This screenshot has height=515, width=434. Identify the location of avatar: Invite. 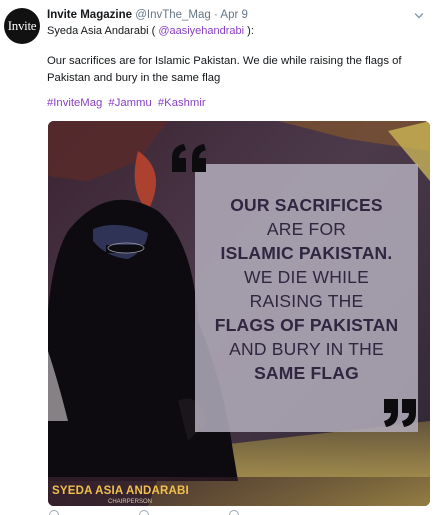
(22, 26).